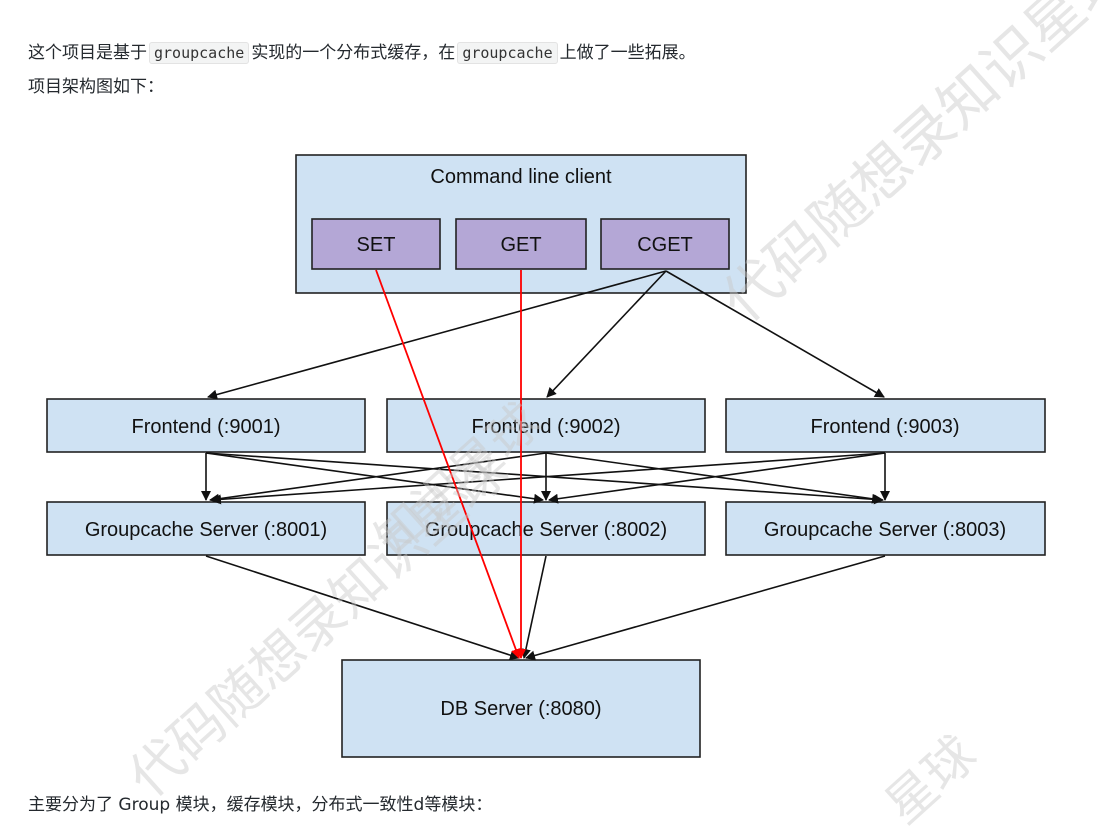  What do you see at coordinates (260, 805) in the screenshot?
I see `modules-paragraph: 主要分为了 Group 模块，缓存模块，分布式一致性d等模块：` at bounding box center [260, 805].